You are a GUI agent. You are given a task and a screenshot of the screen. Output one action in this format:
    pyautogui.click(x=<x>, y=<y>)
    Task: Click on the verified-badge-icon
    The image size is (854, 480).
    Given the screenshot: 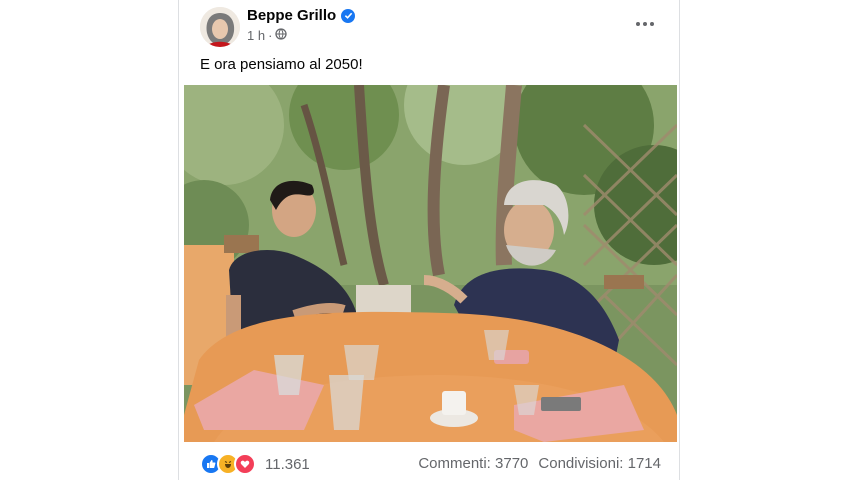 What is the action you would take?
    pyautogui.click(x=348, y=15)
    